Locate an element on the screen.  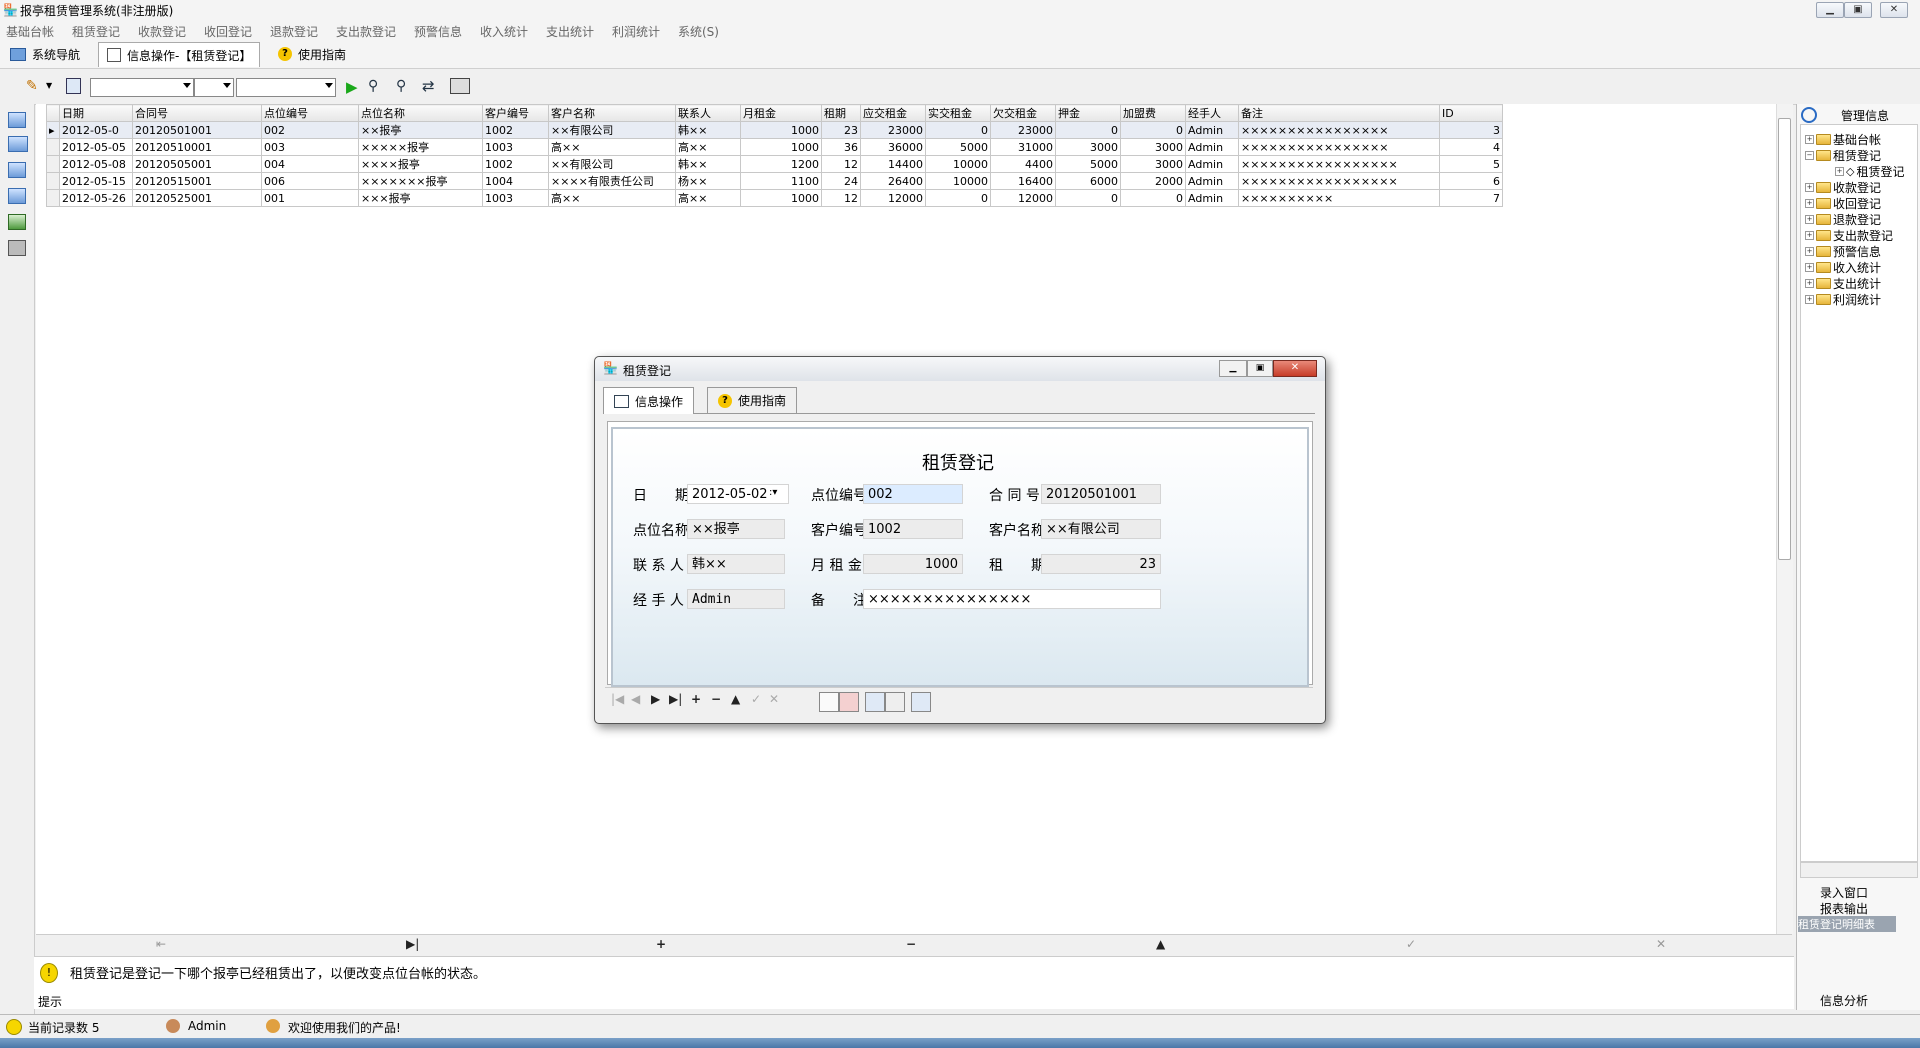
table-cell: 23 is located at coordinates (841, 130).